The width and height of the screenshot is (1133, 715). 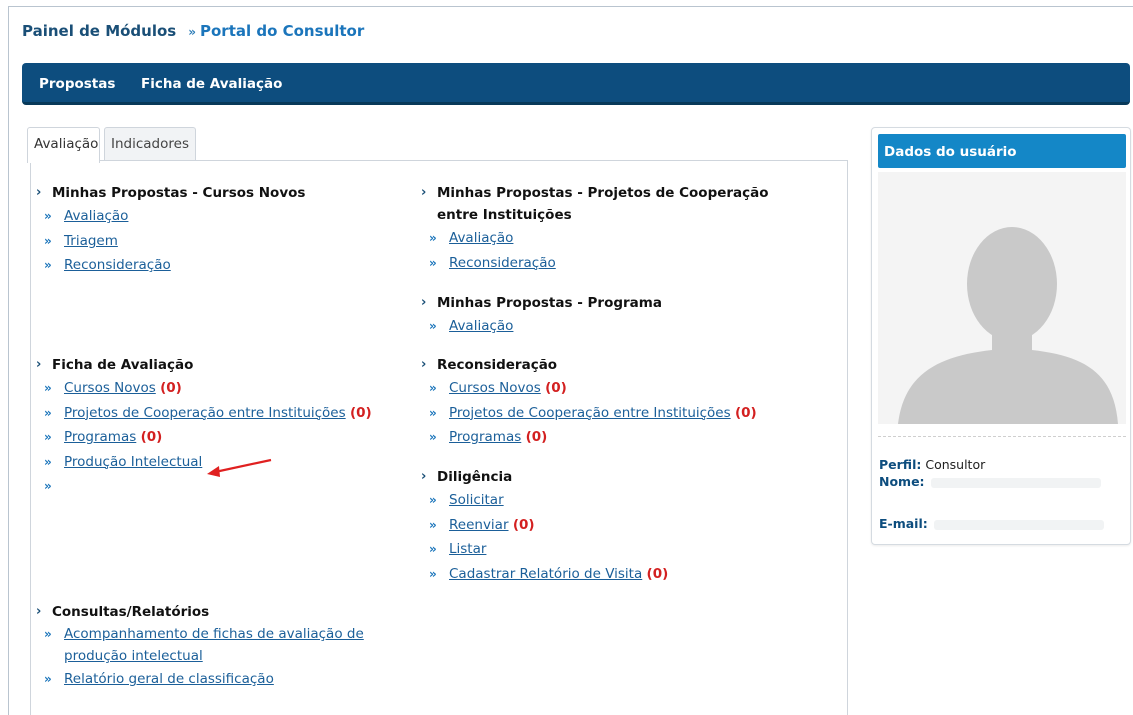 What do you see at coordinates (99, 31) in the screenshot?
I see `breadcrumb-root: Painel de Módulos` at bounding box center [99, 31].